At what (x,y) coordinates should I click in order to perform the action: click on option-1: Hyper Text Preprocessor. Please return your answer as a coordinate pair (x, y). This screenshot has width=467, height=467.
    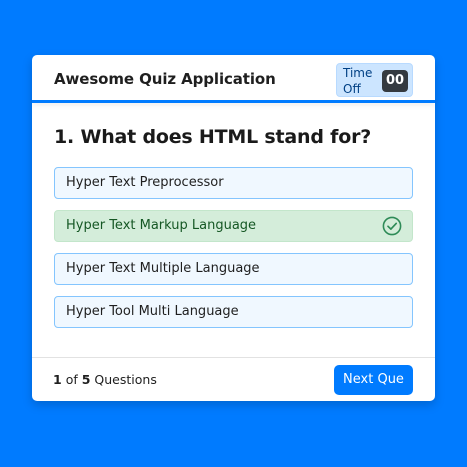
    Looking at the image, I should click on (233, 183).